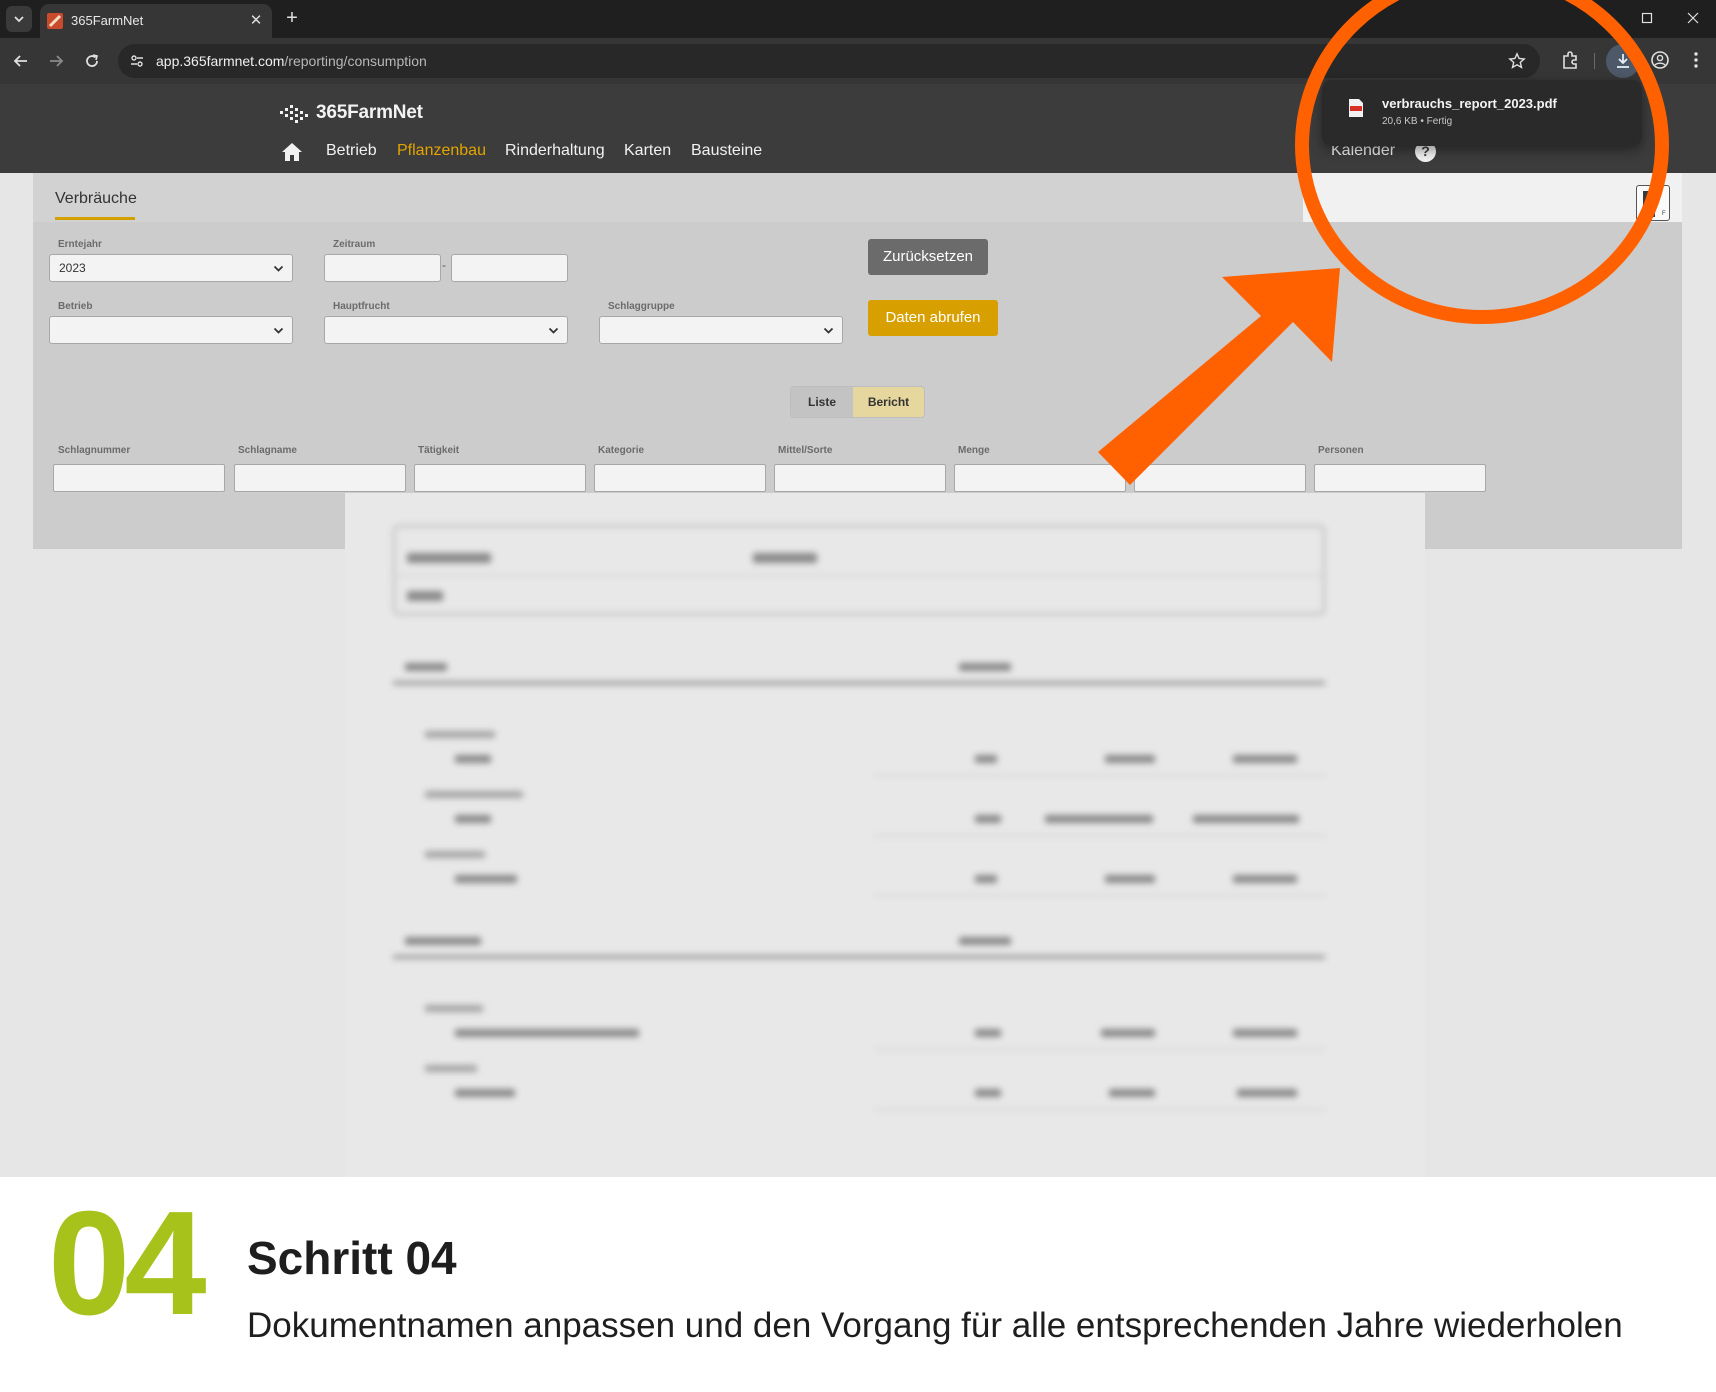 The image size is (1716, 1392). Describe the element at coordinates (92, 61) in the screenshot. I see `reload-icon` at that location.